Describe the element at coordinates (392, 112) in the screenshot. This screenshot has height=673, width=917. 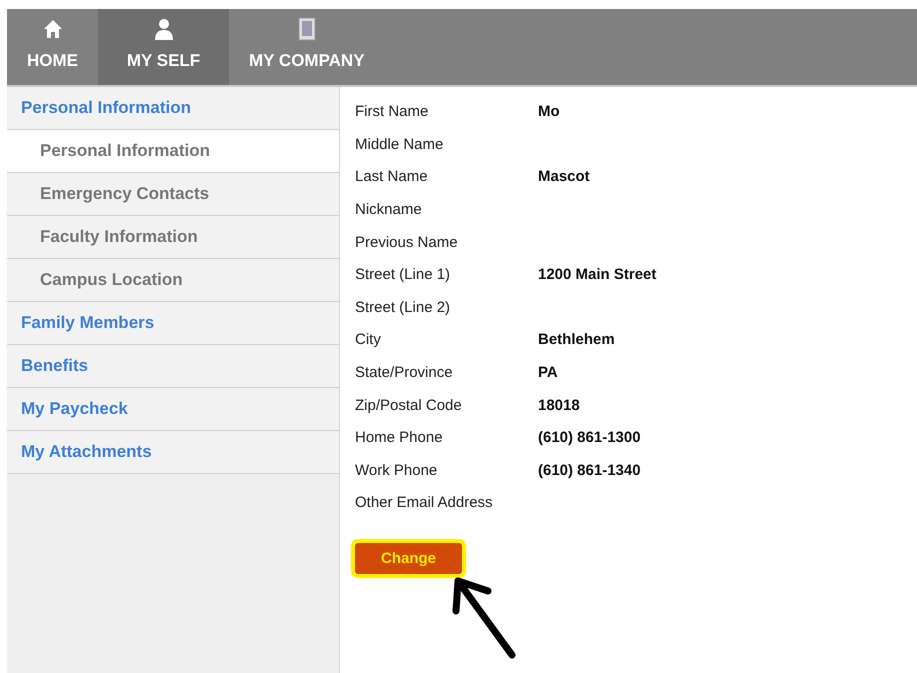
I see `field-label: First Name` at that location.